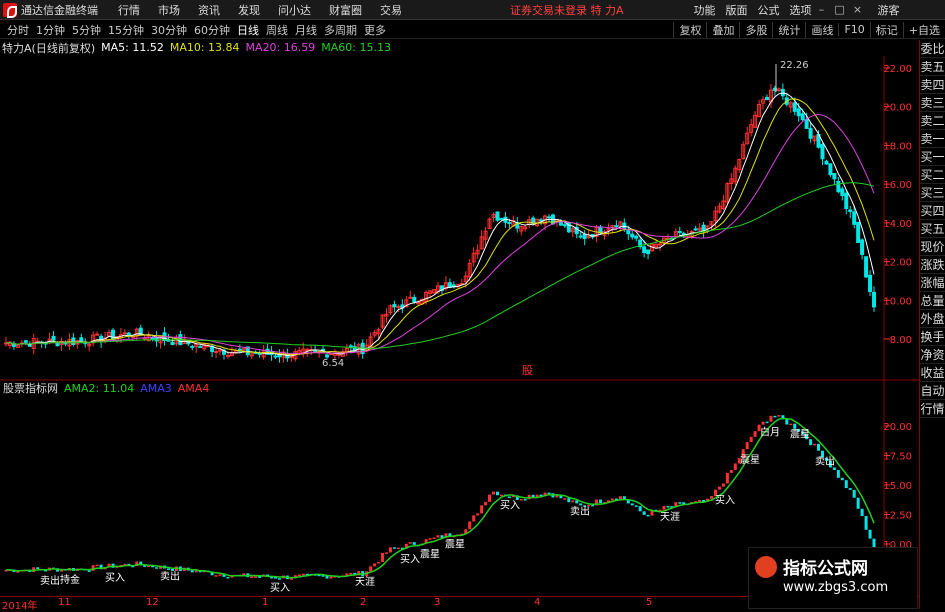 The width and height of the screenshot is (945, 612). Describe the element at coordinates (889, 10) in the screenshot. I see `guest-label: 游客` at that location.